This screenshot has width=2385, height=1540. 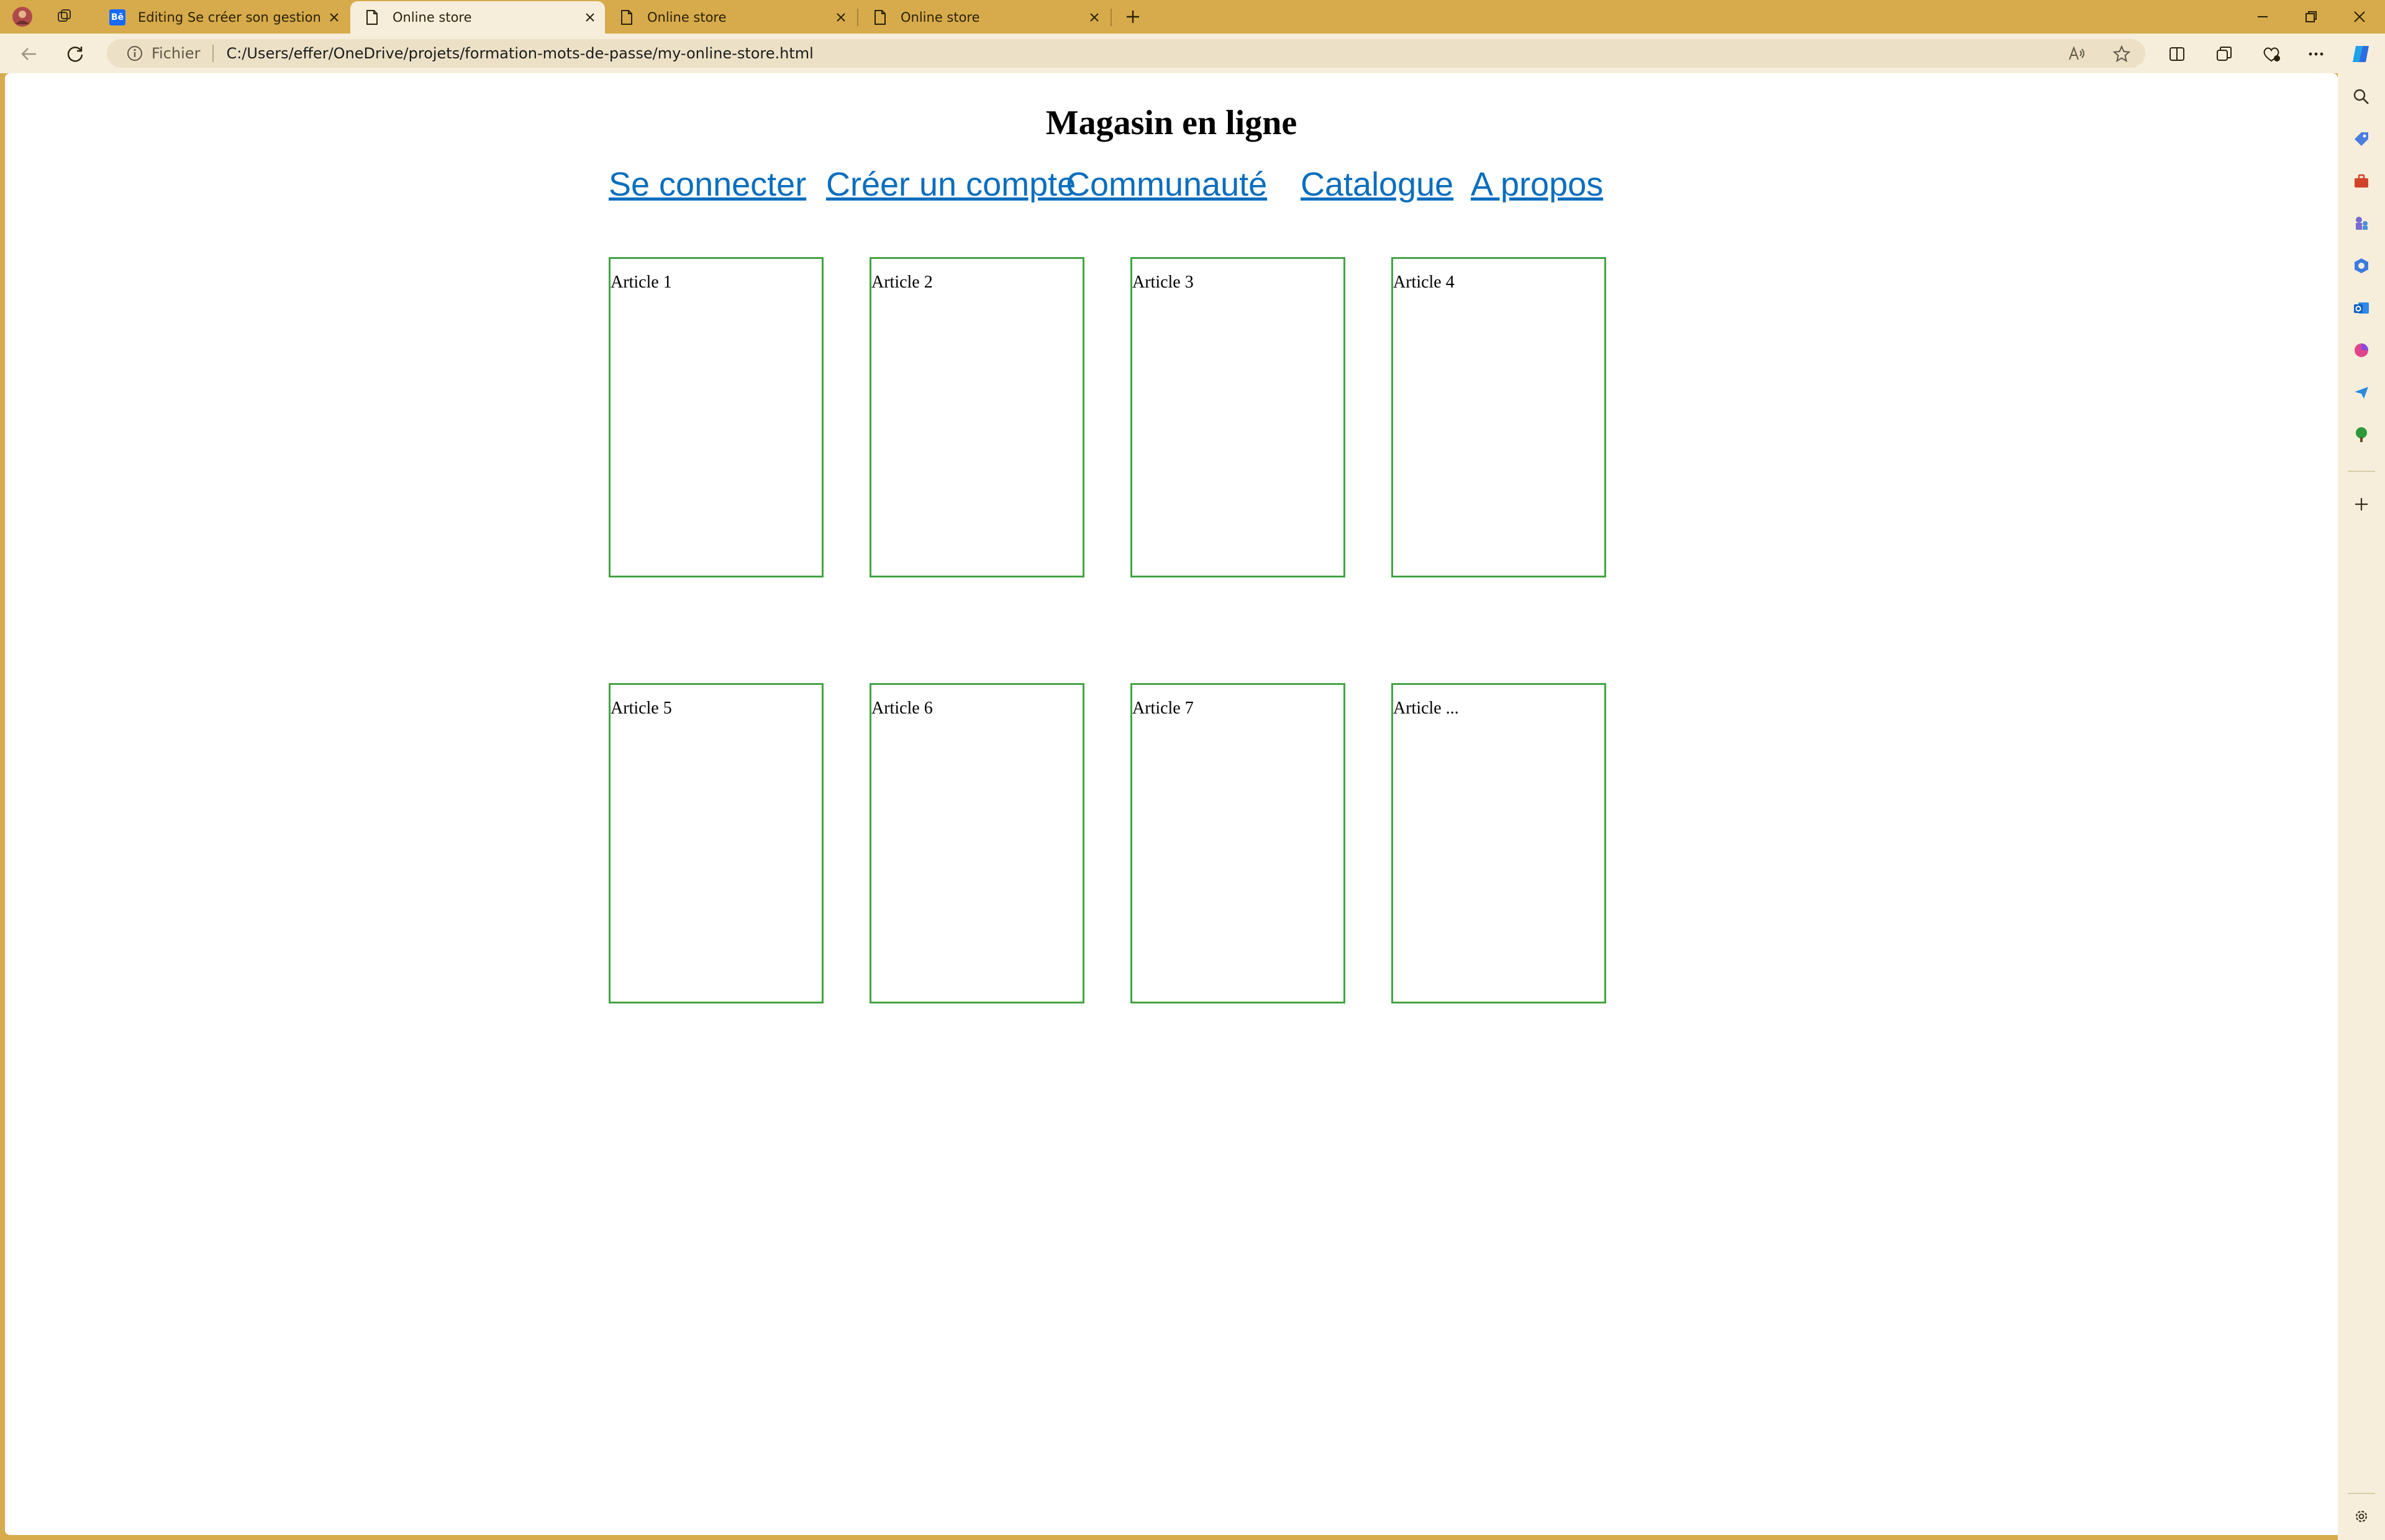 I want to click on more-icon, so click(x=2316, y=54).